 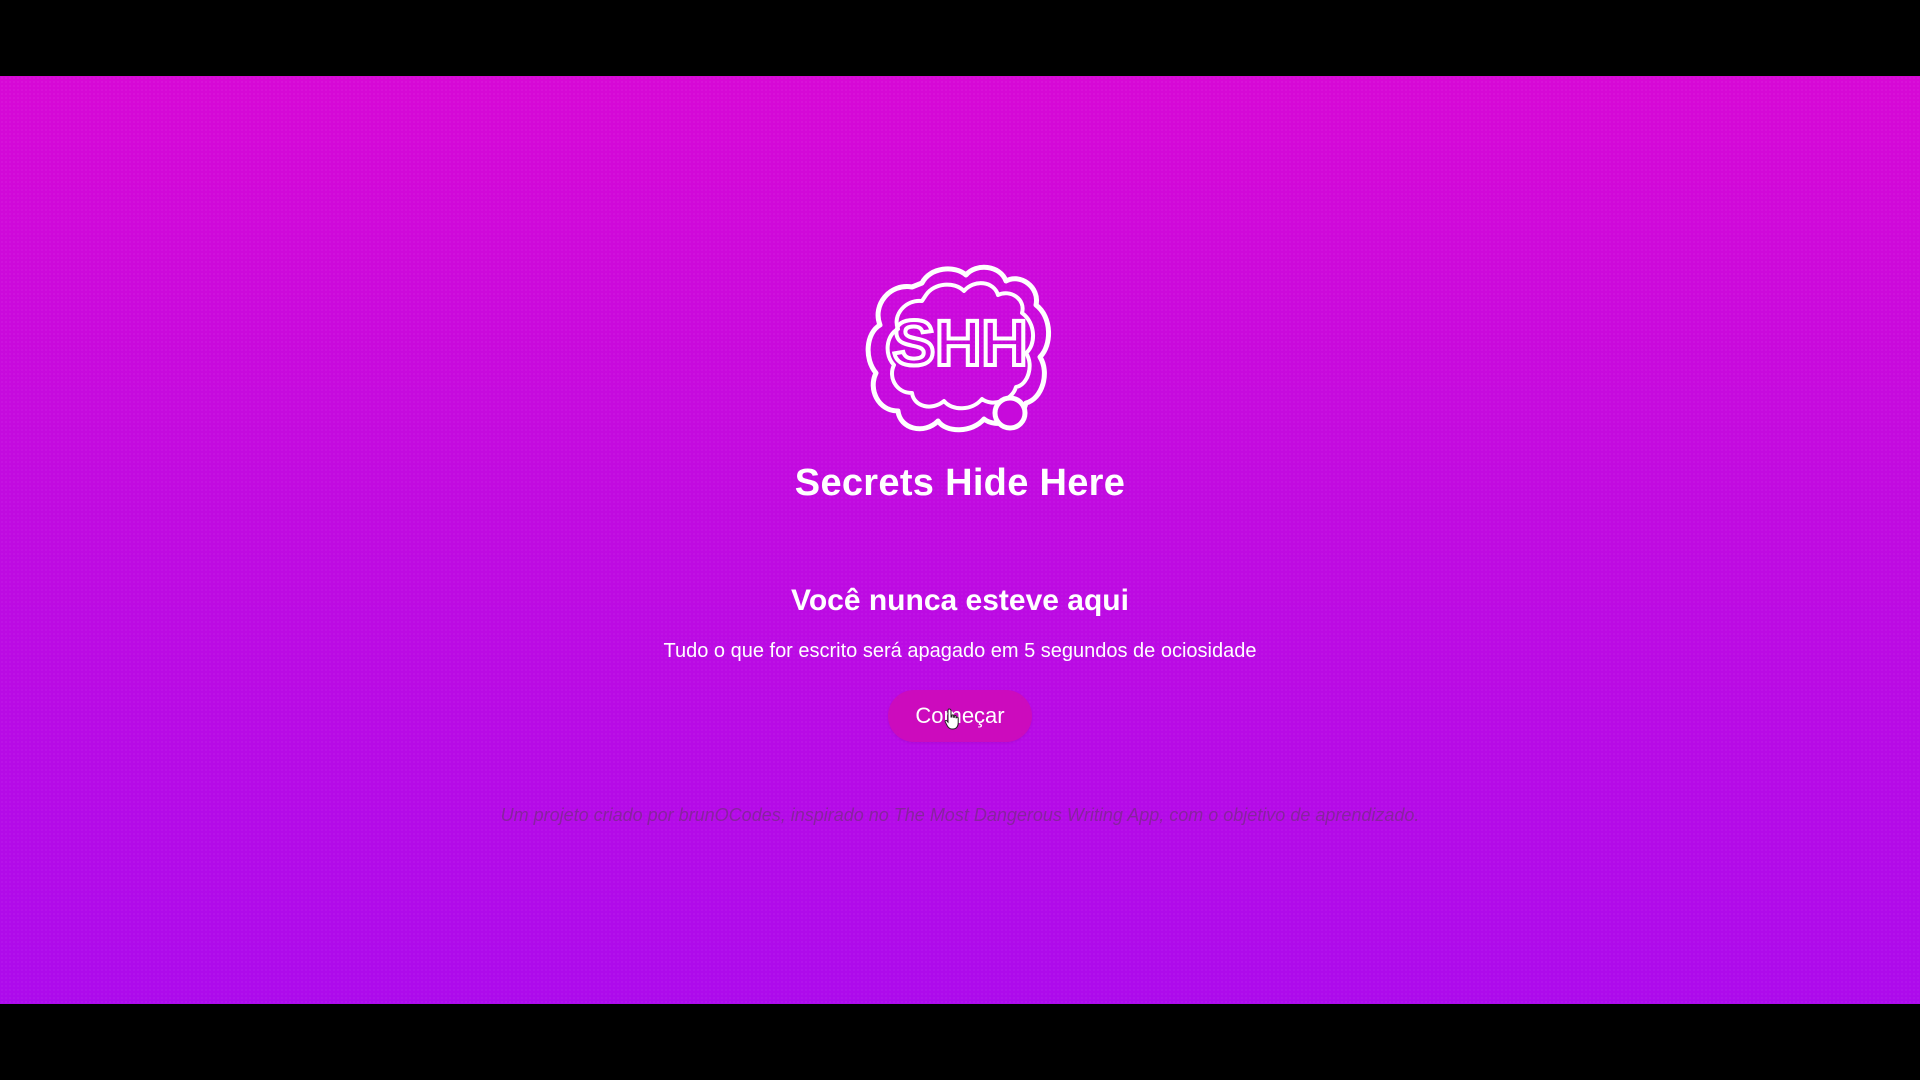 I want to click on app-title: Secrets Hide Here, so click(x=960, y=483).